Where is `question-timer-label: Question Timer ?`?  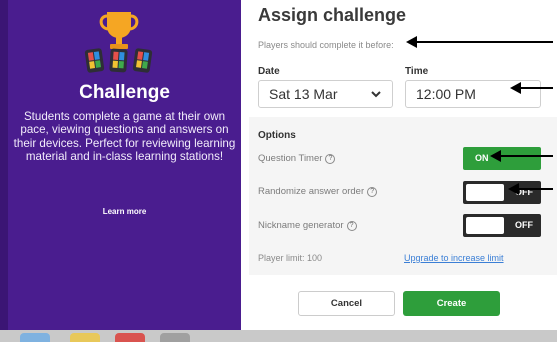 question-timer-label: Question Timer ? is located at coordinates (297, 158).